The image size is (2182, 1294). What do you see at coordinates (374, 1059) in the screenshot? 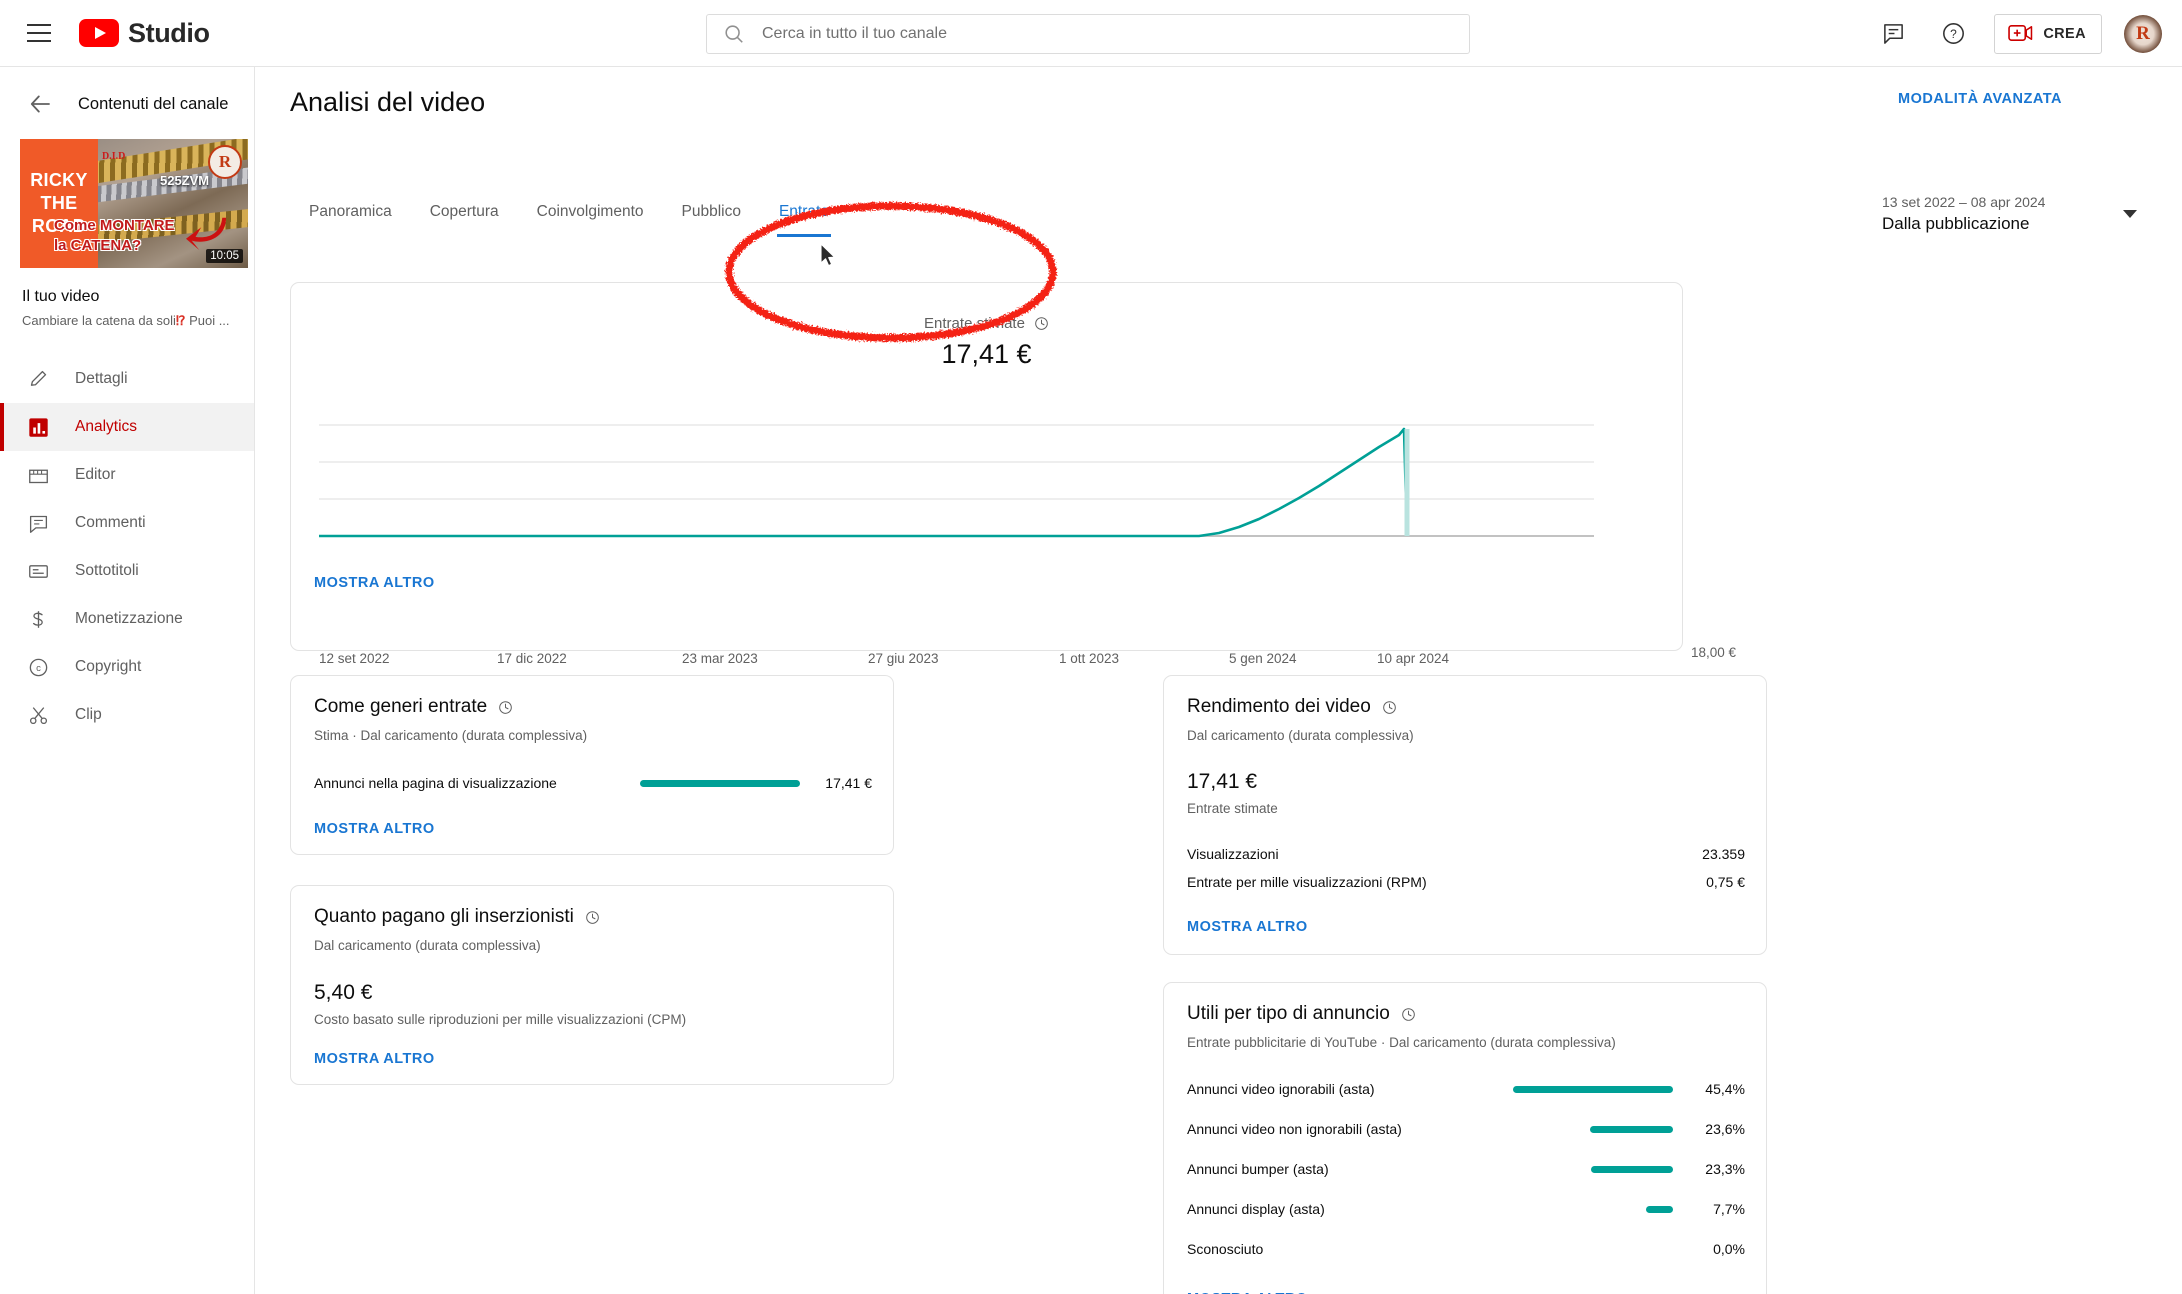
I see `show-more-advertiser-pay: MOSTRA ALTRO` at bounding box center [374, 1059].